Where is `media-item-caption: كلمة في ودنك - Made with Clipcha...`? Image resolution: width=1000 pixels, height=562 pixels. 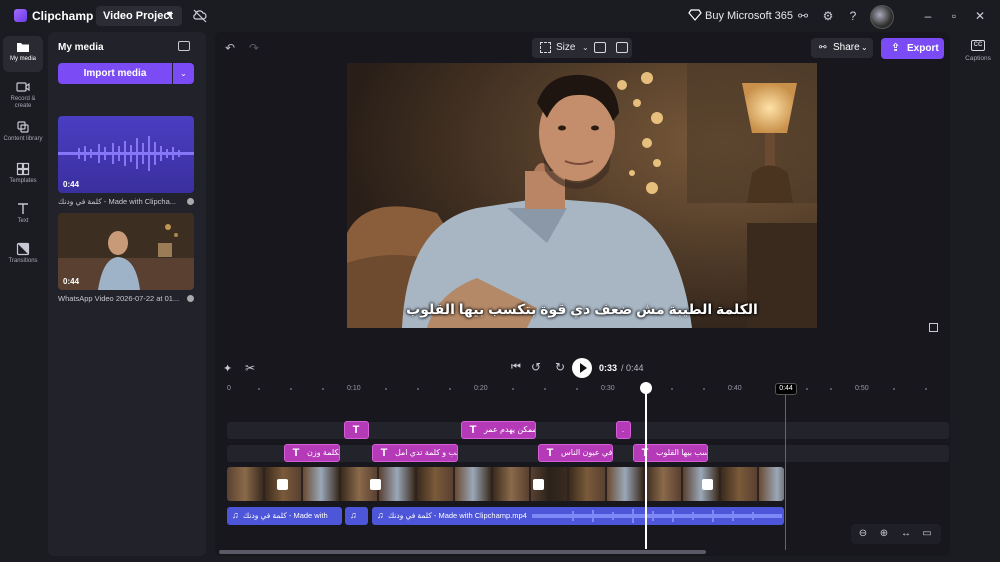
media-item-caption: كلمة في ودنك - Made with Clipcha... is located at coordinates (126, 201).